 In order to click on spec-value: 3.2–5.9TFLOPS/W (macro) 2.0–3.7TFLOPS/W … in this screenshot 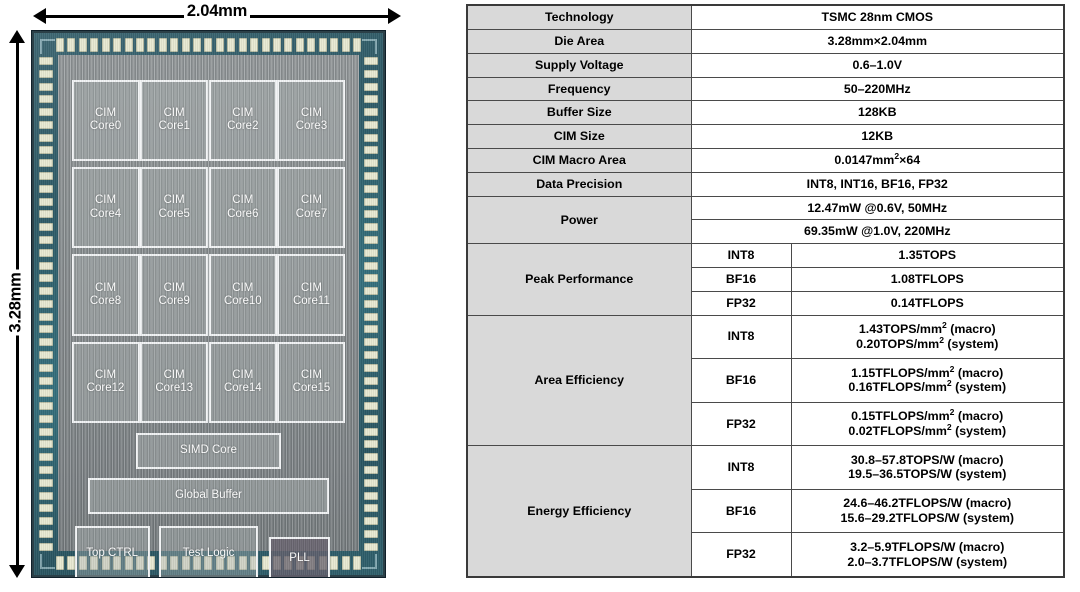, I will do `click(927, 555)`.